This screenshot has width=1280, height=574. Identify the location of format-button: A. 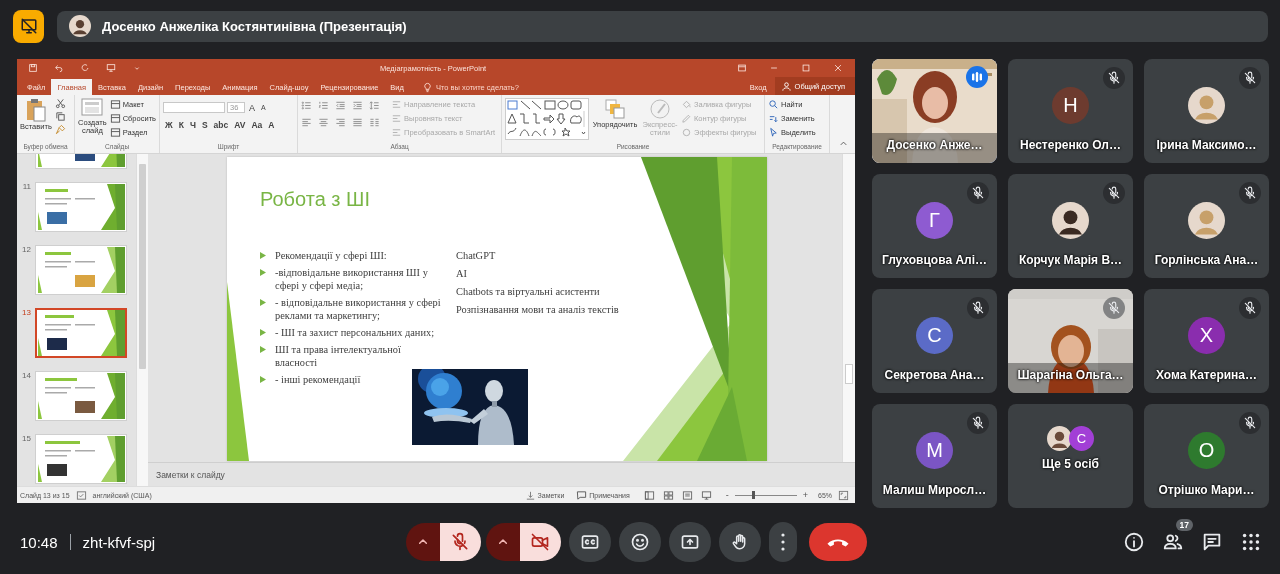
(271, 124).